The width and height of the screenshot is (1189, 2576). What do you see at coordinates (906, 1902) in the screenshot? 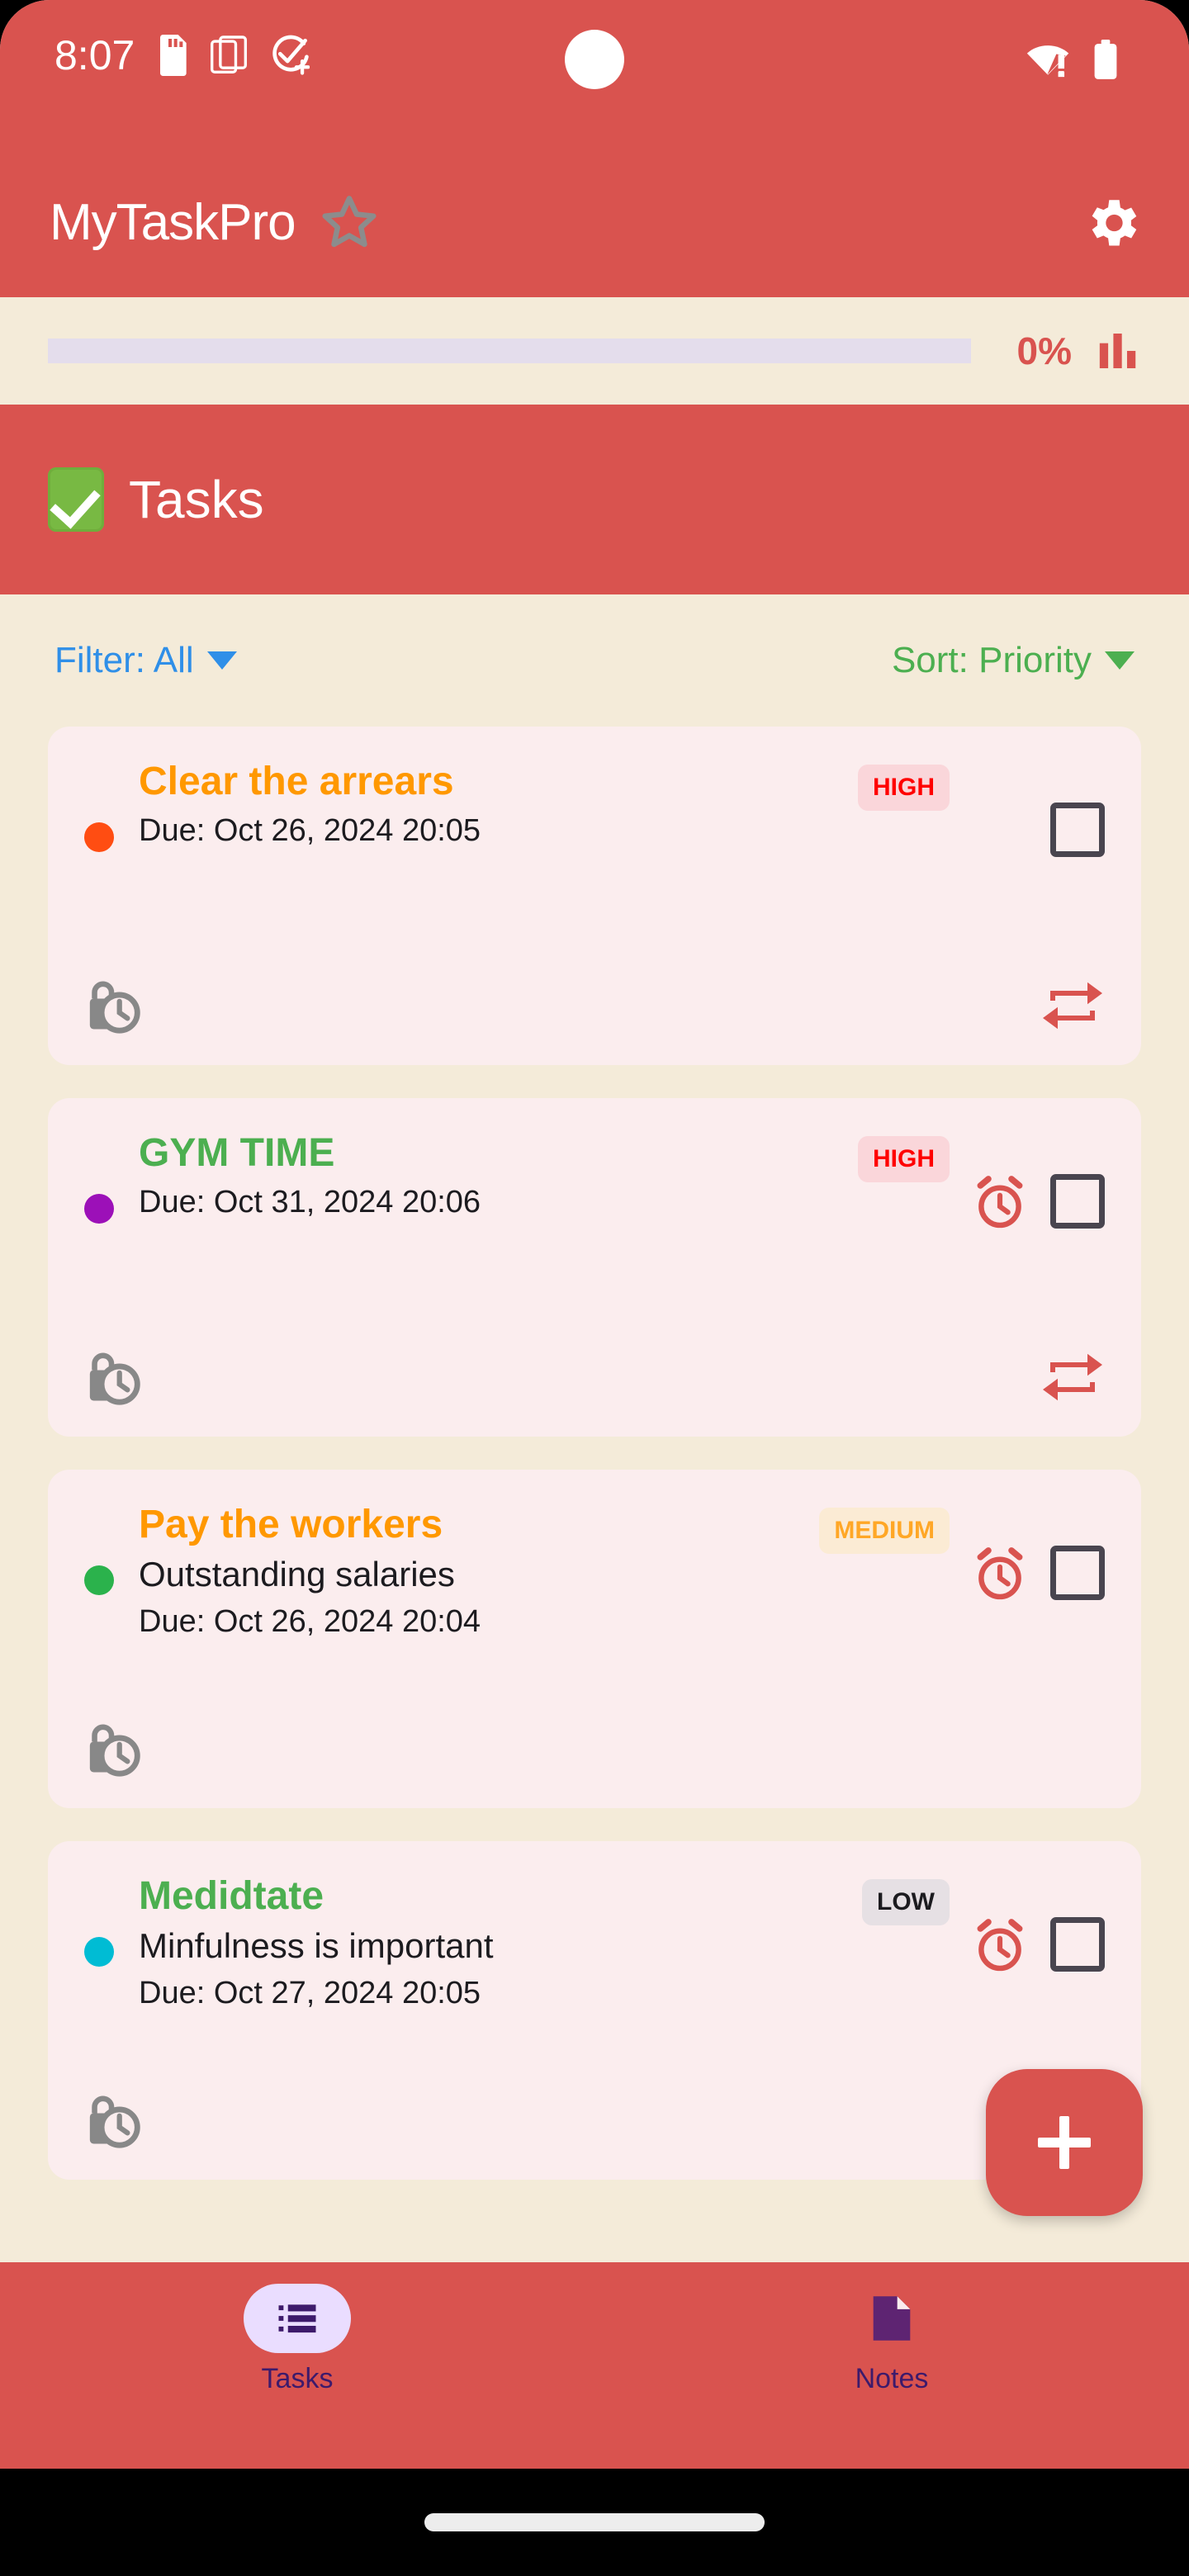
I see `task-priority-badge: LOW` at bounding box center [906, 1902].